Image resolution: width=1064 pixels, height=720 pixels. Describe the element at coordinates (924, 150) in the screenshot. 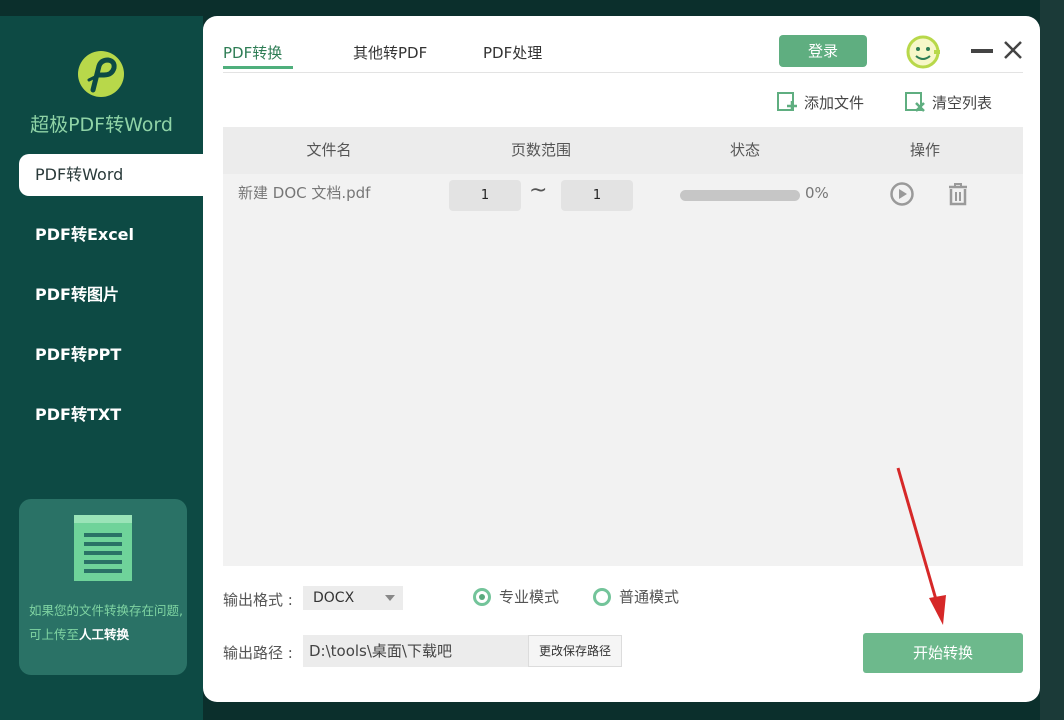

I see `column-actions: 操作` at that location.